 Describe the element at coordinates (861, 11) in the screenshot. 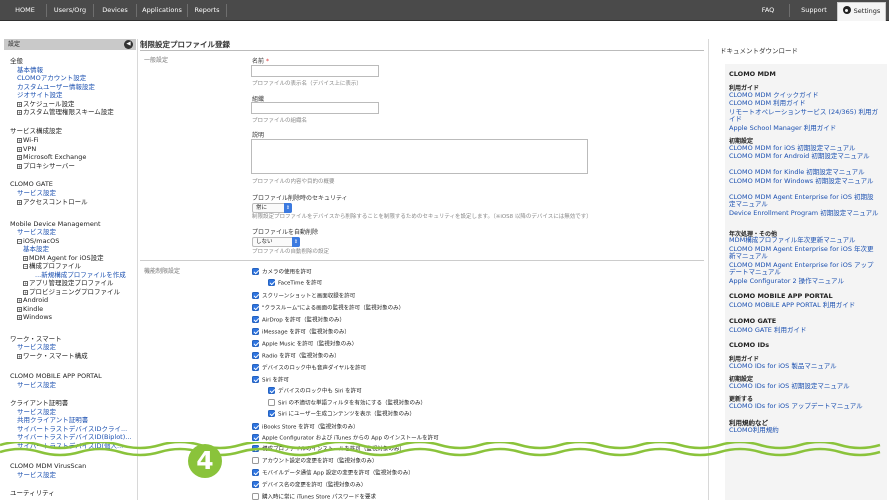

I see `nav-settings-tab: Settings` at that location.